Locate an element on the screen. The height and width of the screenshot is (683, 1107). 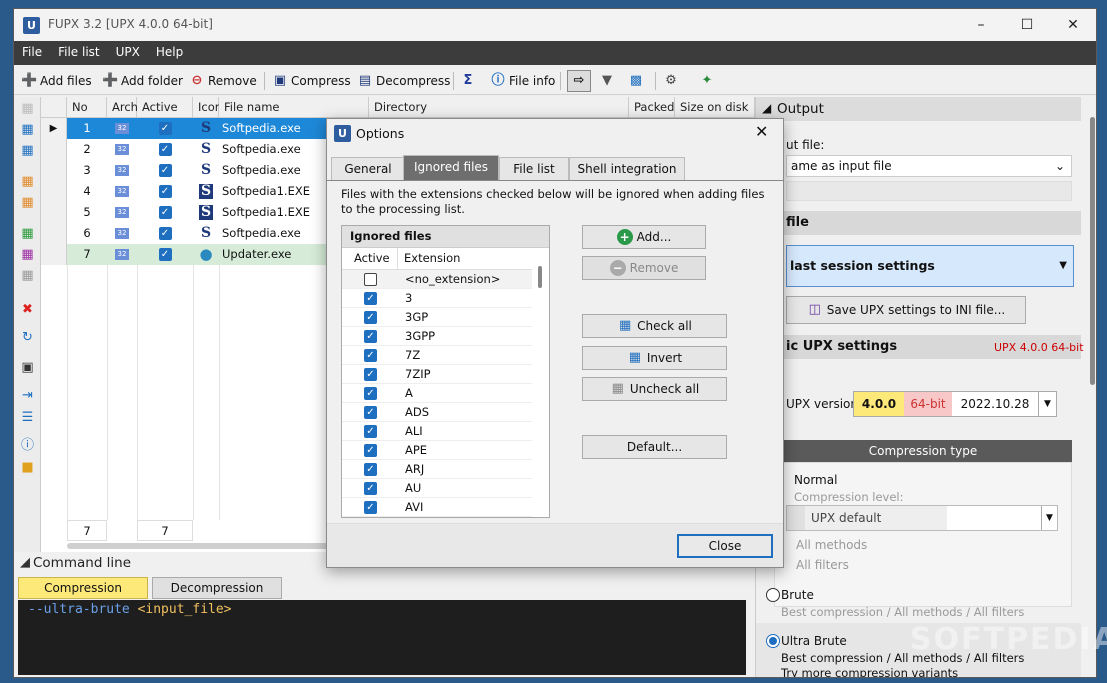
number-icon: ▣ is located at coordinates (27, 367).